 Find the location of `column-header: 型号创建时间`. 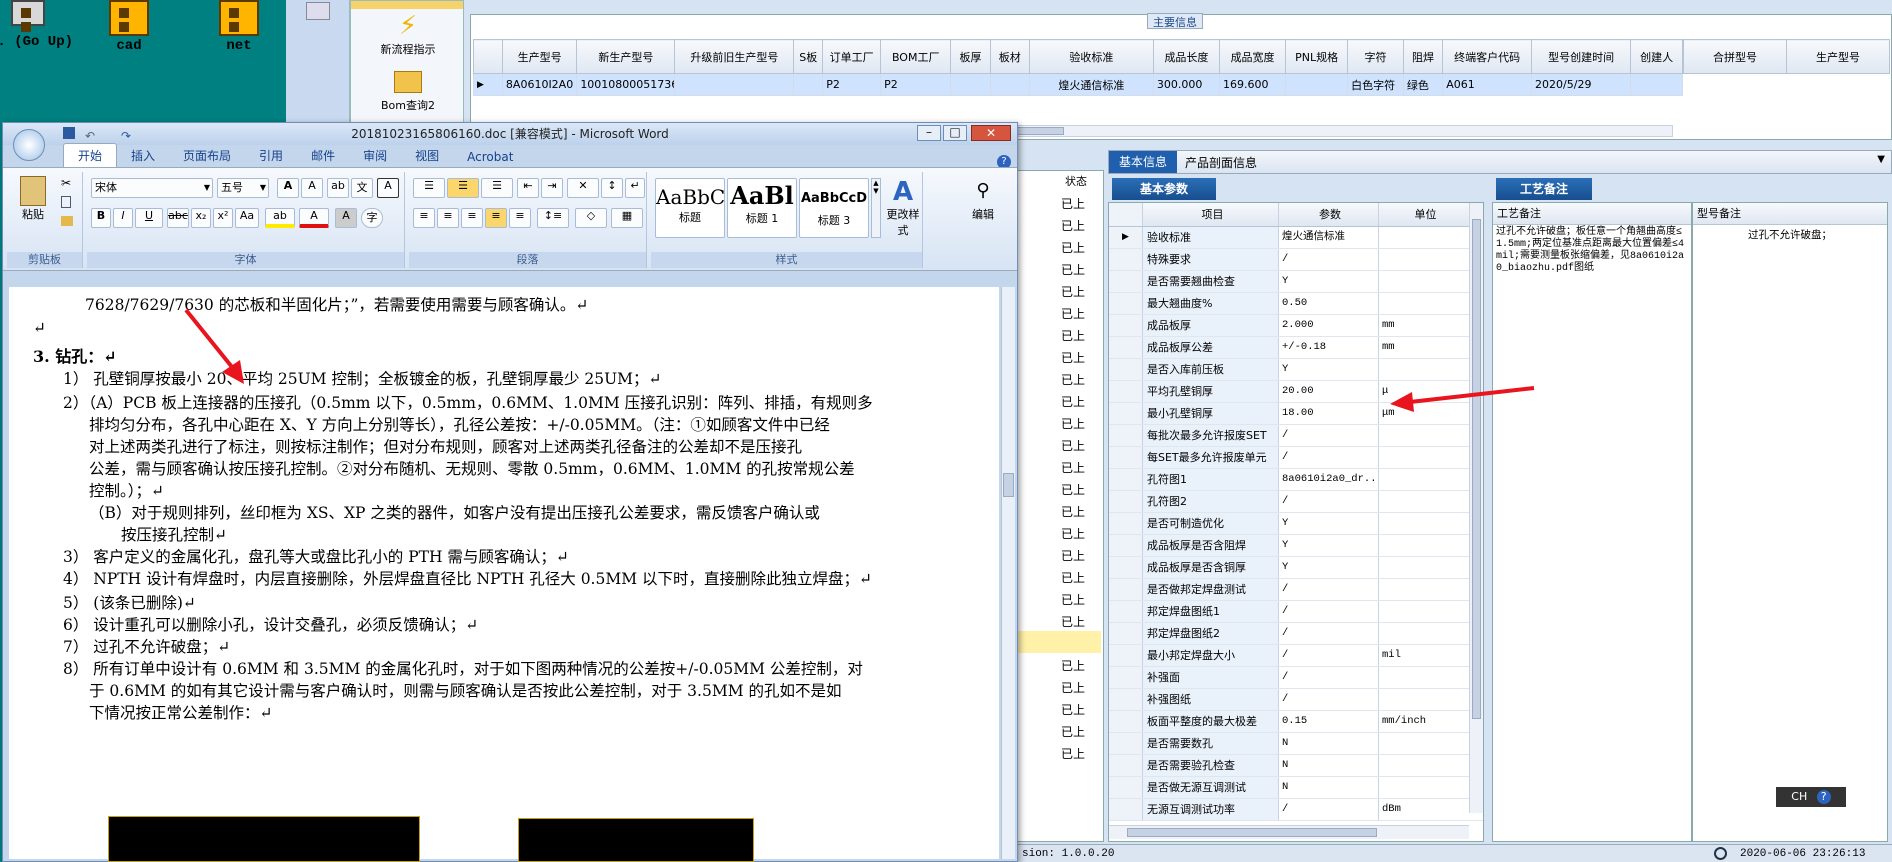

column-header: 型号创建时间 is located at coordinates (1581, 56).